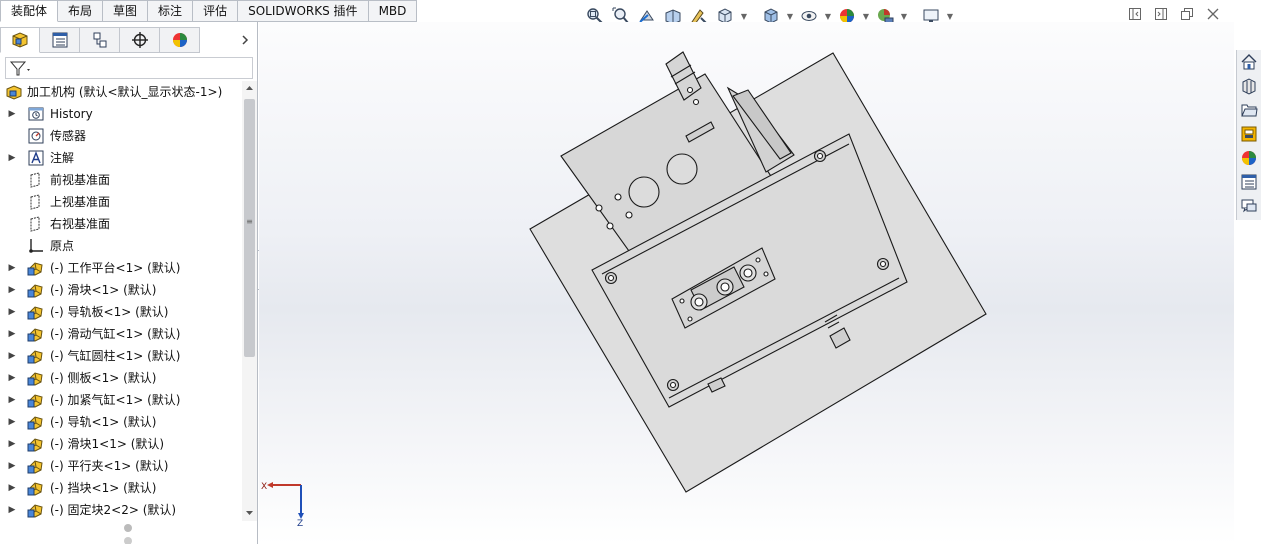 The width and height of the screenshot is (1261, 544). I want to click on file-explorer-icon, so click(1249, 110).